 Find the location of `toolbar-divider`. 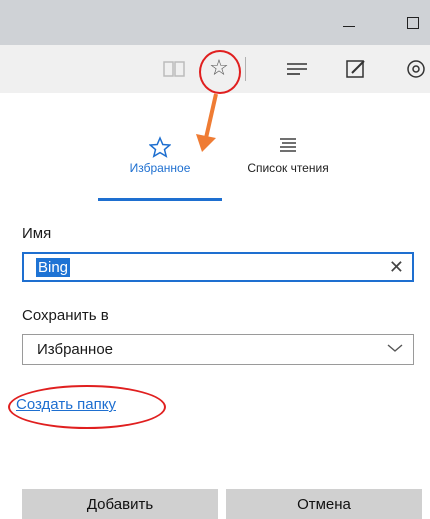

toolbar-divider is located at coordinates (245, 69).